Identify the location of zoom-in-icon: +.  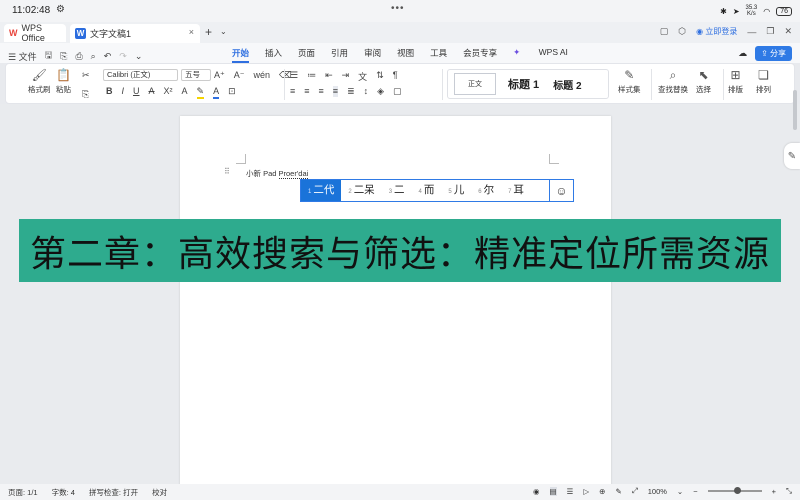
(774, 491).